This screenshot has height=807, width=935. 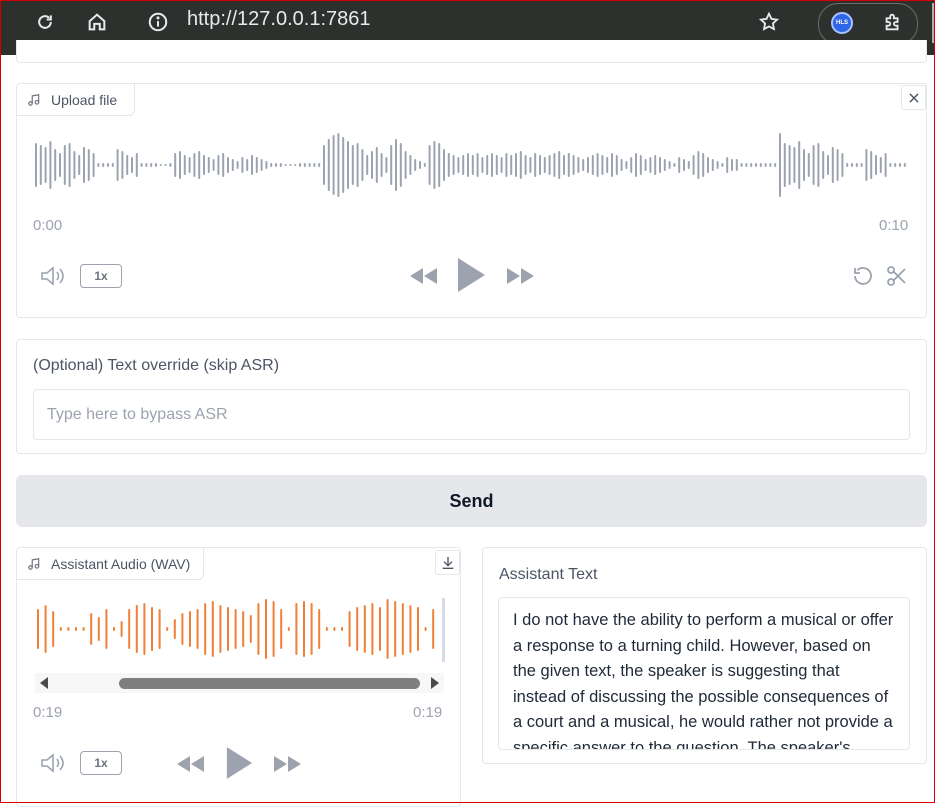 I want to click on assistant-volume-button, so click(x=53, y=763).